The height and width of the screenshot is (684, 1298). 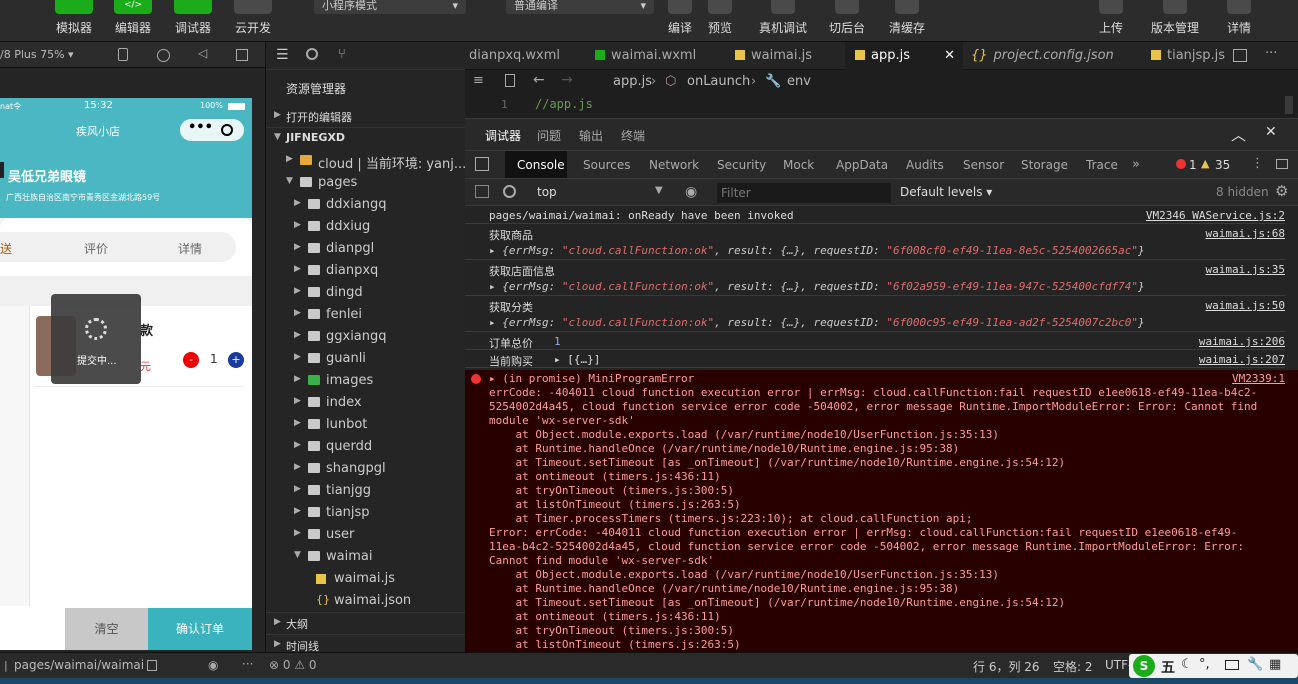 I want to click on tree-item-shangpgl: ▶ shangpgl, so click(x=366, y=469).